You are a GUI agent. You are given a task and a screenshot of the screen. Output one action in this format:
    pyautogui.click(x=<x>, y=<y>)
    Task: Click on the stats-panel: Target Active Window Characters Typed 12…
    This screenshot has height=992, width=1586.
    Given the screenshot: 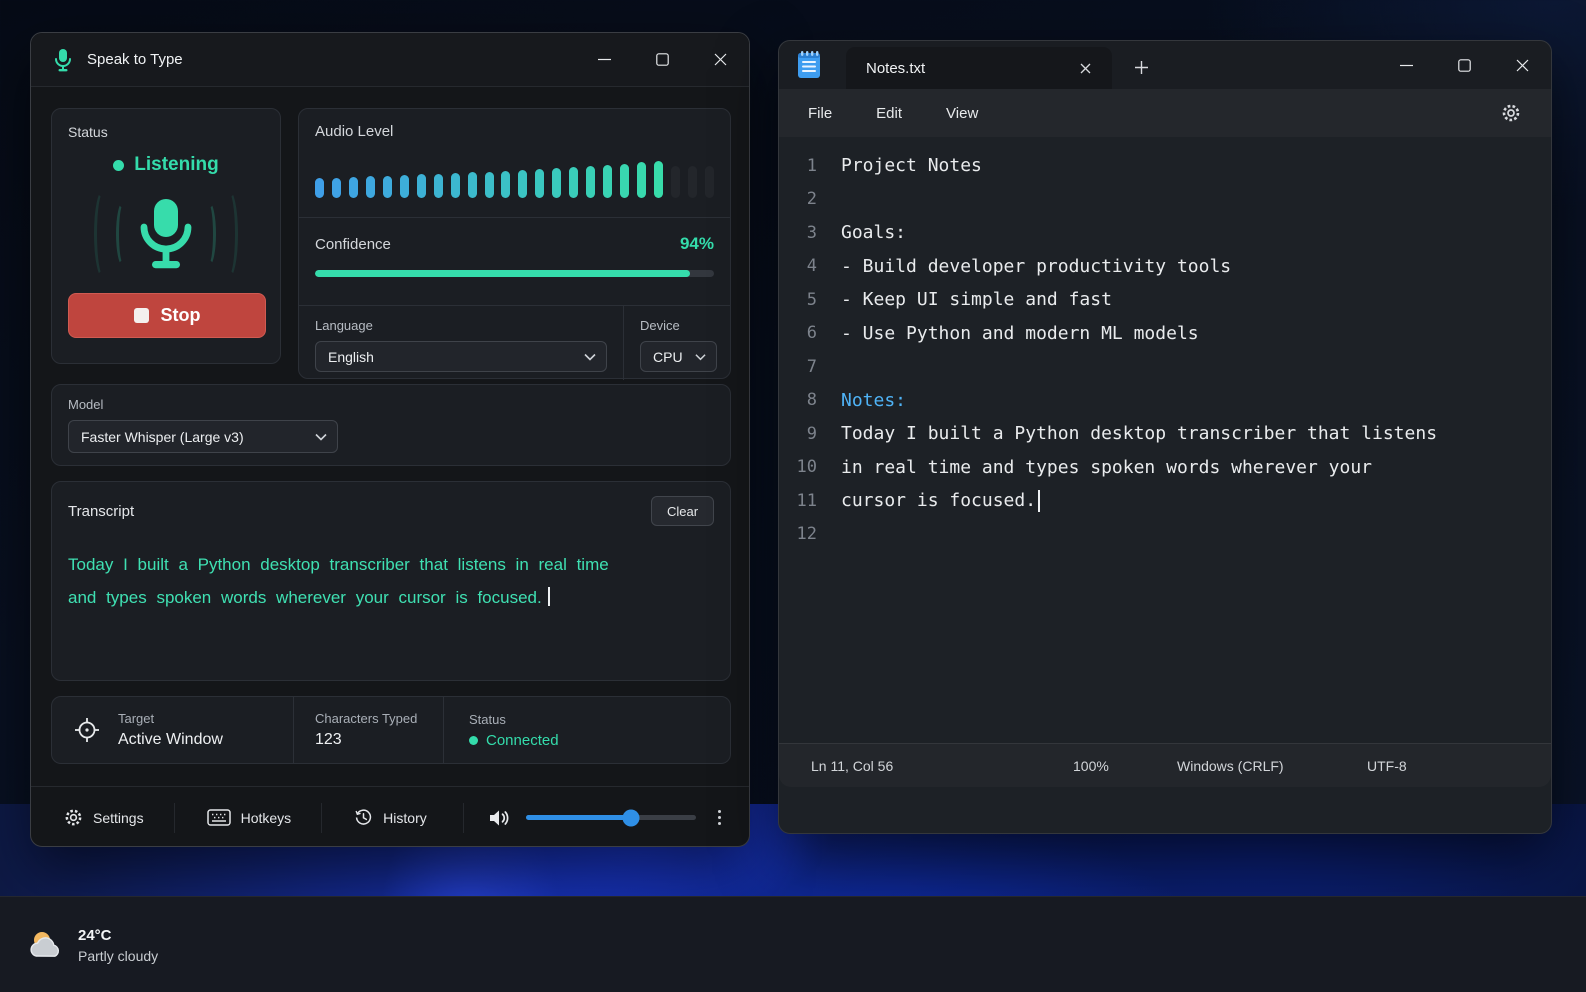 What is the action you would take?
    pyautogui.click(x=391, y=730)
    